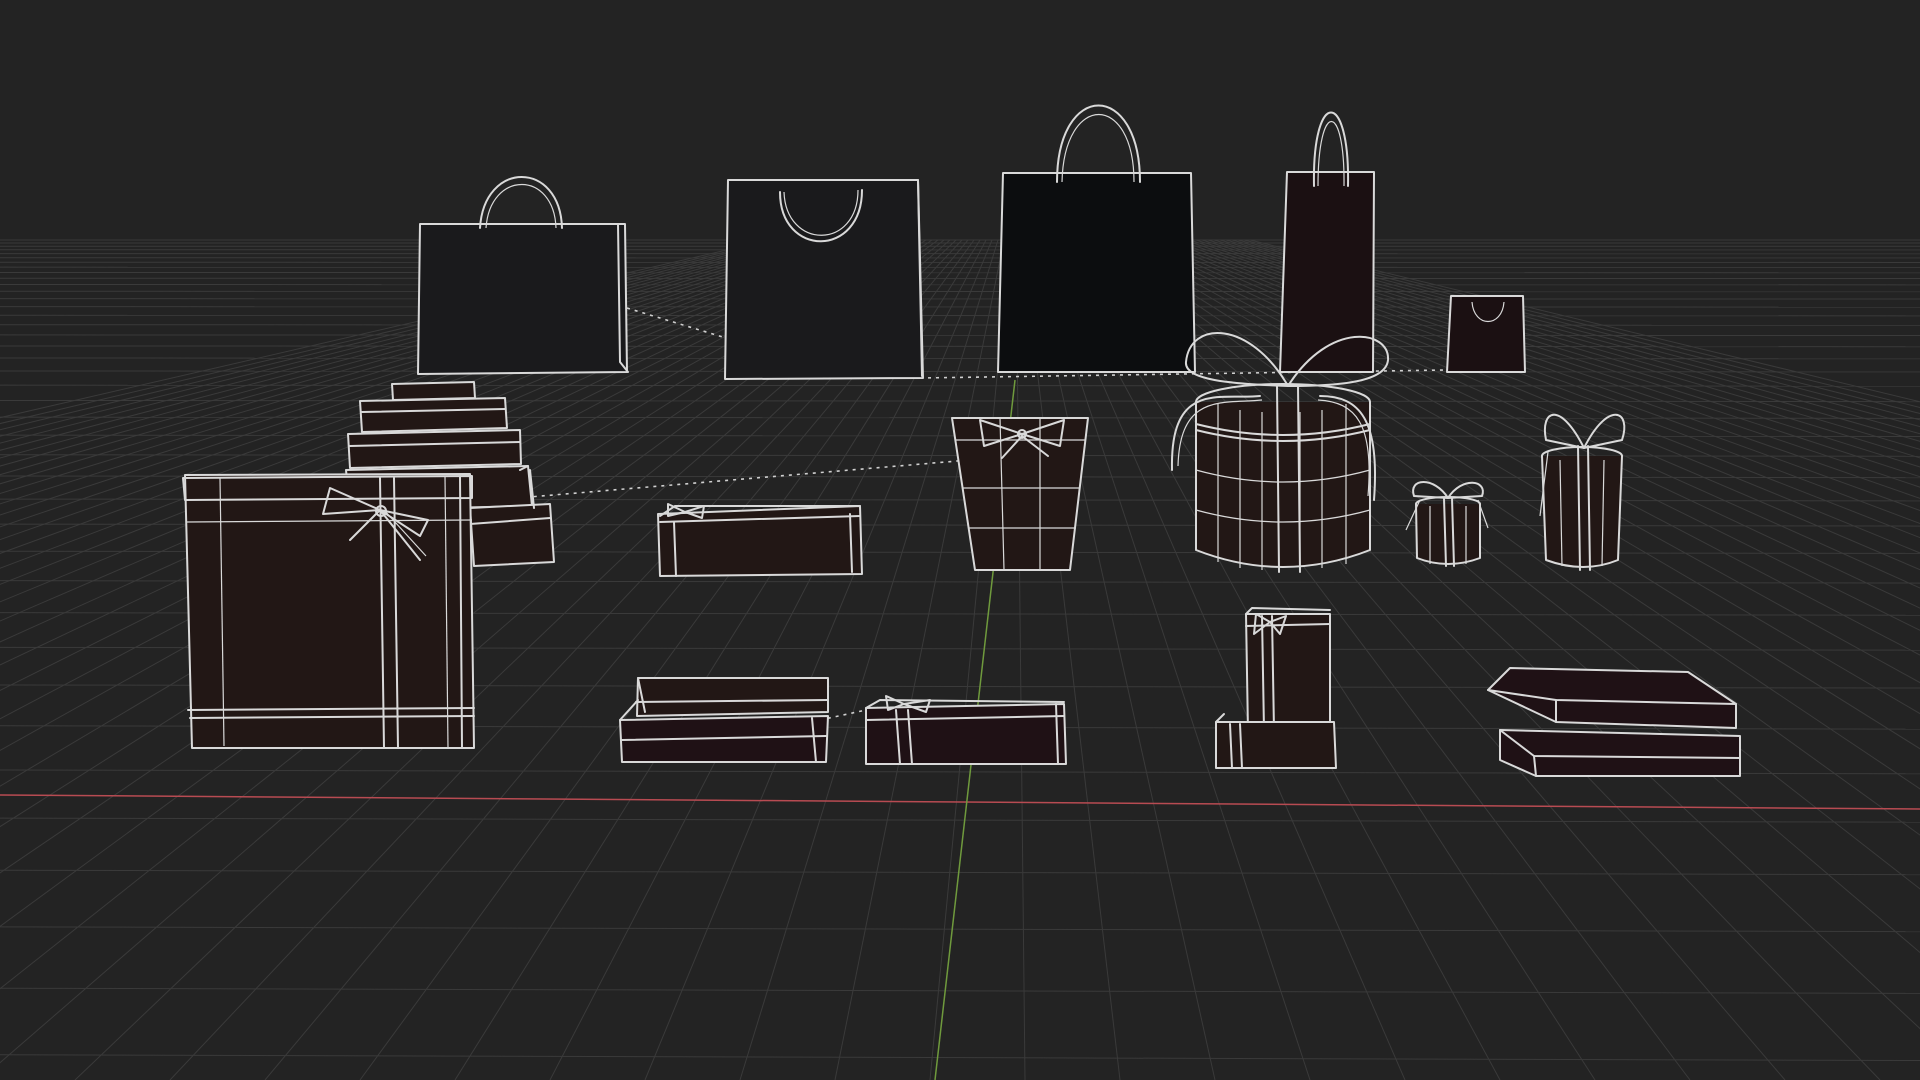 This screenshot has height=1080, width=1920. Describe the element at coordinates (1096, 238) in the screenshot. I see `shopping-bag-black` at that location.